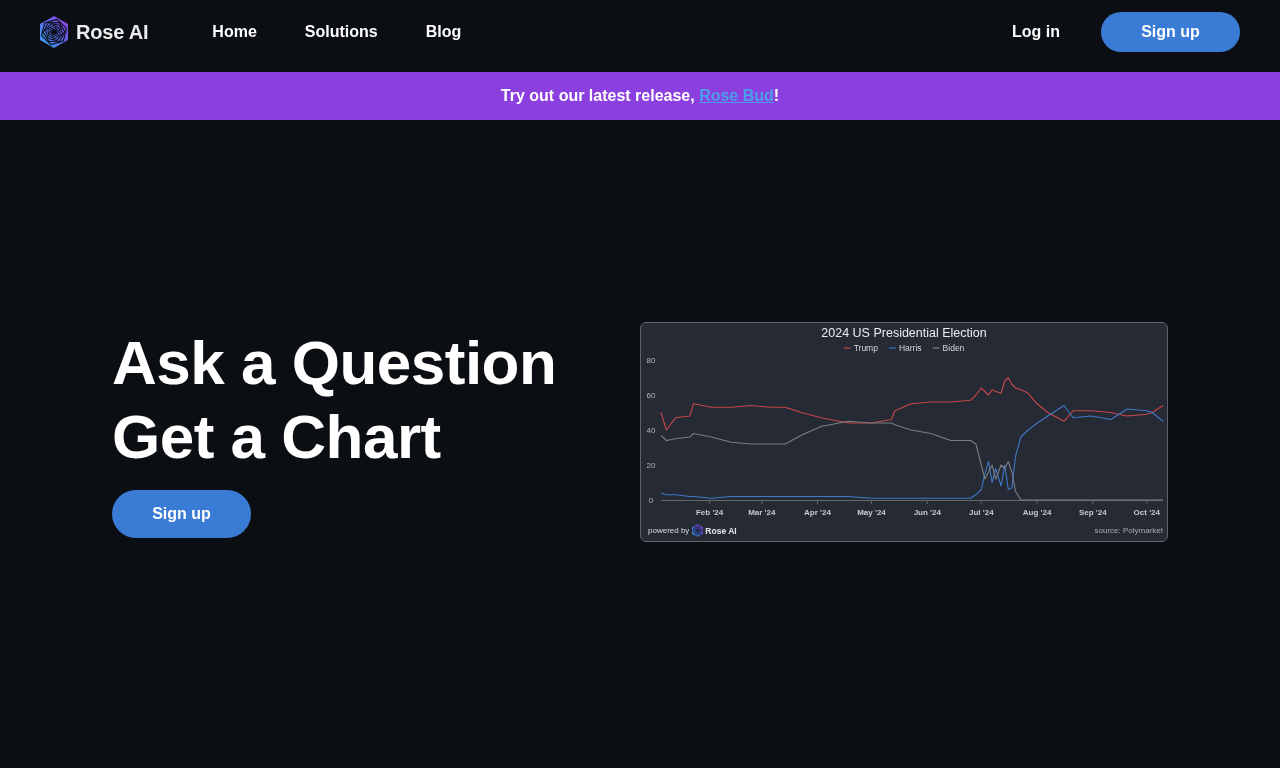 The image size is (1280, 768). What do you see at coordinates (910, 348) in the screenshot?
I see `legend-label: Harris` at bounding box center [910, 348].